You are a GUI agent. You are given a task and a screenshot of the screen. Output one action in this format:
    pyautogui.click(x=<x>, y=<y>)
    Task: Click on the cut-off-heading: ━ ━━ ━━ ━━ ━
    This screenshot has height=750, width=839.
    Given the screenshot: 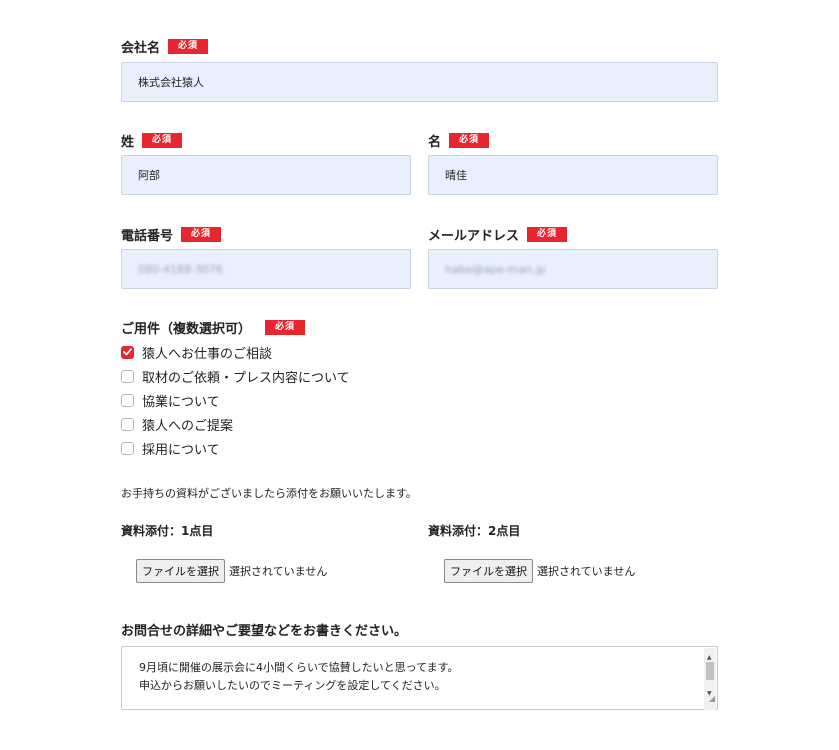 What is the action you would take?
    pyautogui.click(x=176, y=3)
    